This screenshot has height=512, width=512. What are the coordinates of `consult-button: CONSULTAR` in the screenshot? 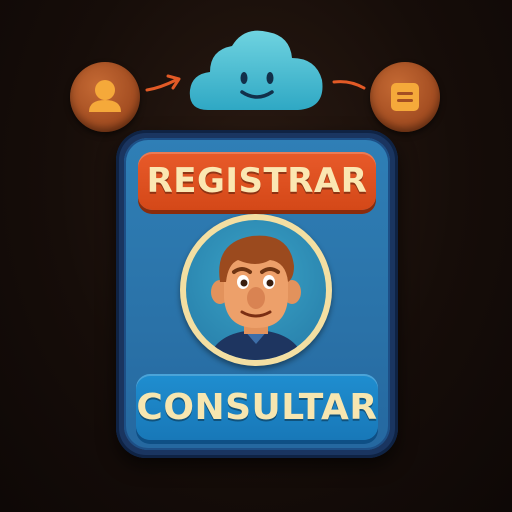 It's located at (257, 407).